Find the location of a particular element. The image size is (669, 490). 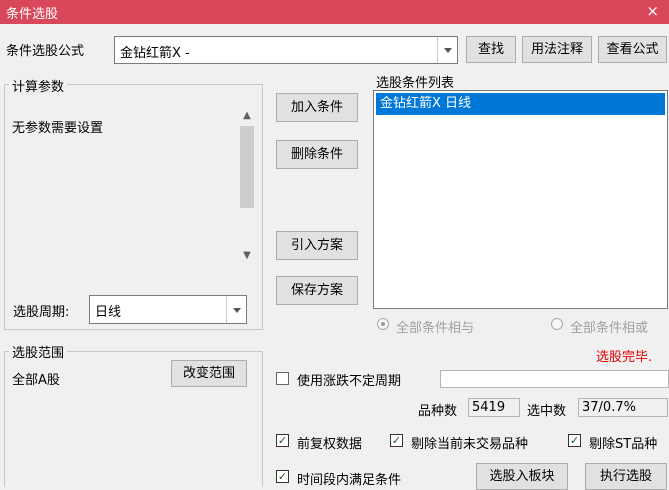

pre-adjust-label: 前复权数据 is located at coordinates (330, 444).